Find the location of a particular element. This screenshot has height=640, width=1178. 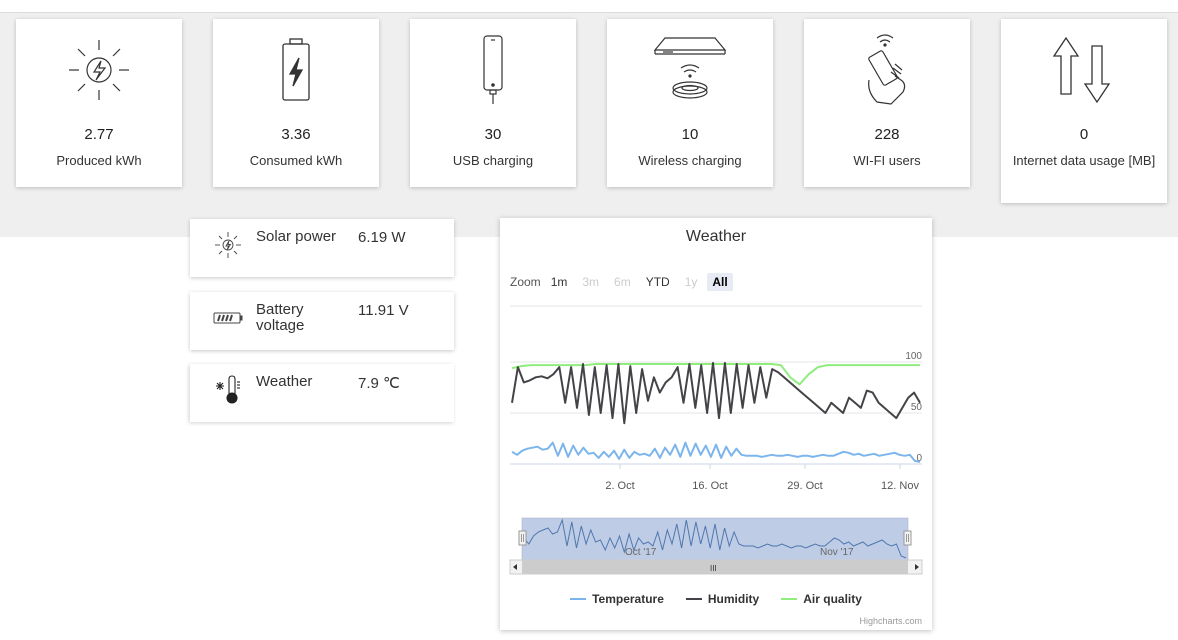

reading-label: Battery voltage is located at coordinates (280, 317).